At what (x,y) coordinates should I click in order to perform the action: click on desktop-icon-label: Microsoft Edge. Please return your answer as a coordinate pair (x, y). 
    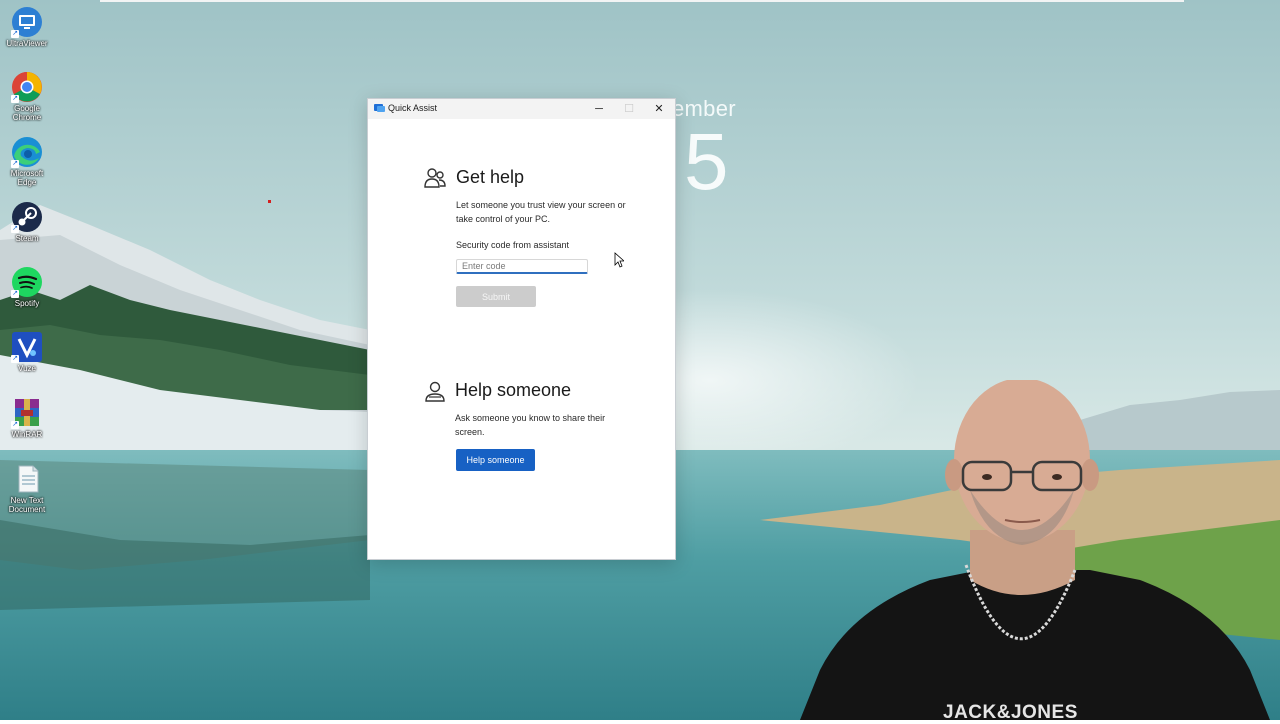
    Looking at the image, I should click on (27, 178).